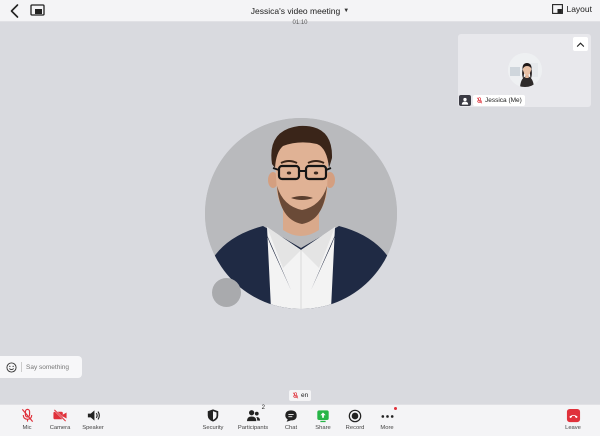  I want to click on collapse-self-view-button, so click(580, 44).